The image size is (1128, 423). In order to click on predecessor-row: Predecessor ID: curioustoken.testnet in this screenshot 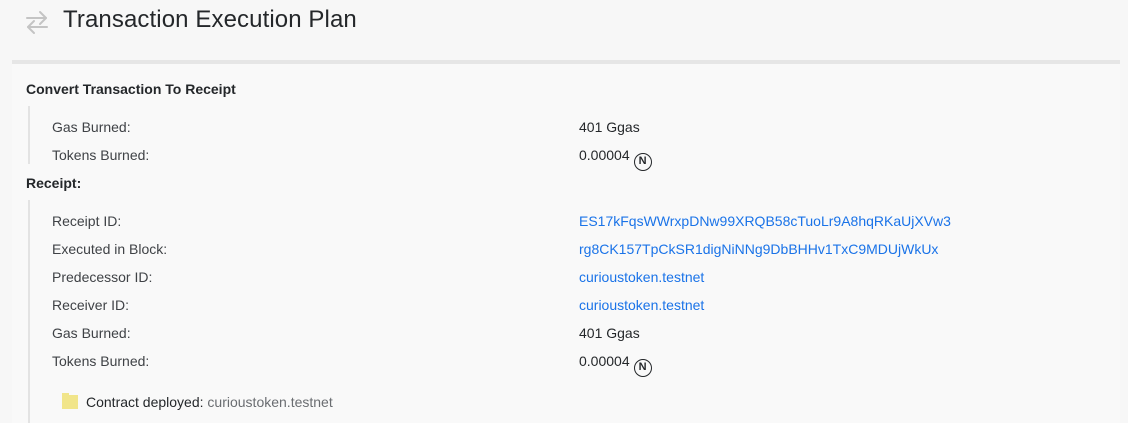, I will do `click(552, 279)`.